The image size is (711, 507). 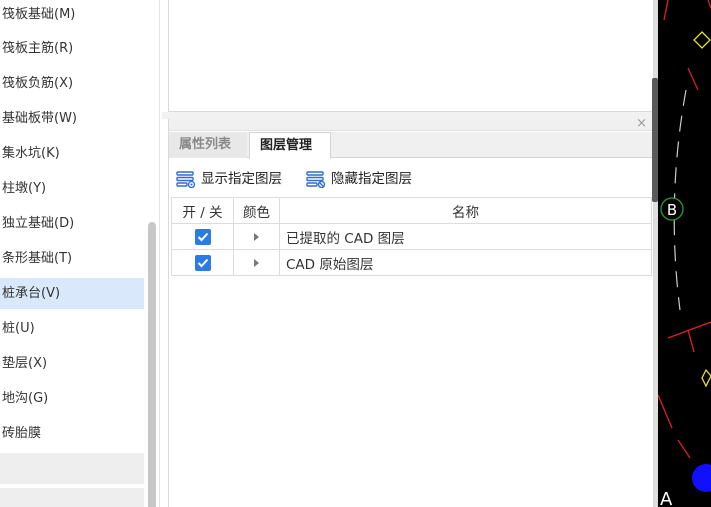 I want to click on hide-layer-button: 隐藏指定图层, so click(x=359, y=179).